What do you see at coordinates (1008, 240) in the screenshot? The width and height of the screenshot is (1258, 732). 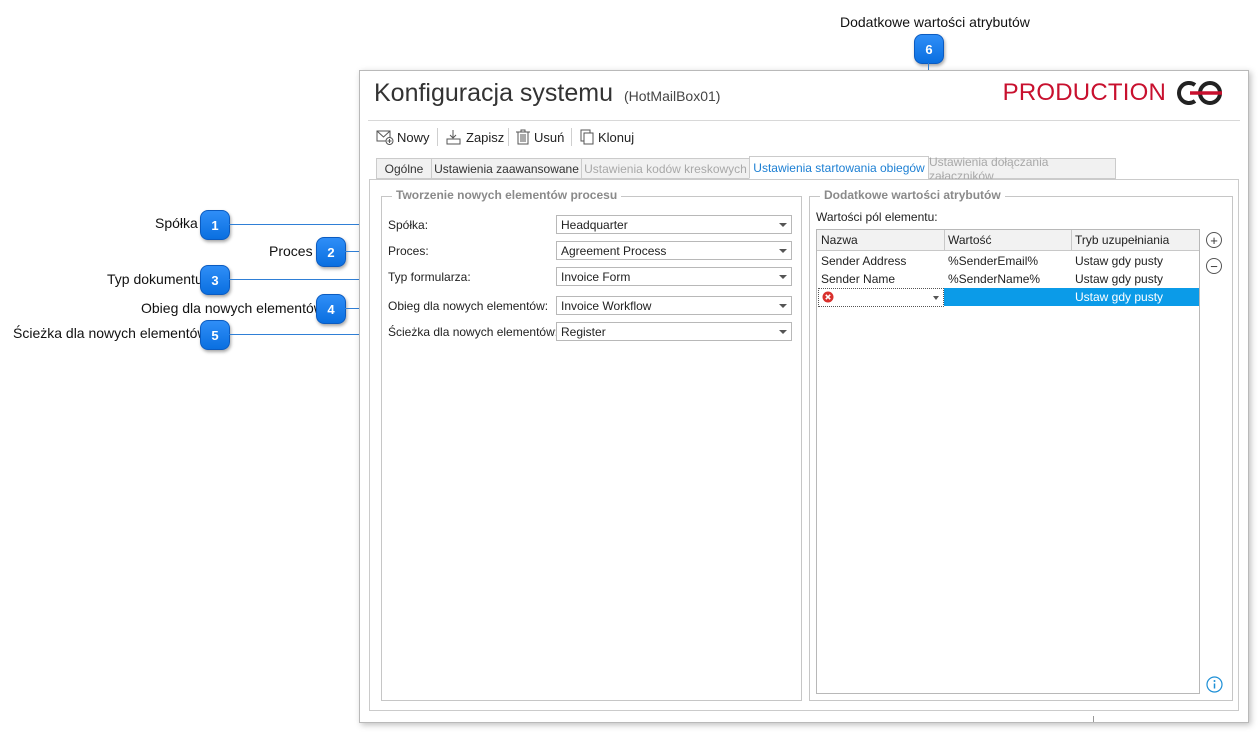 I see `grid-header: Nazwa Wartość Tryb uzupełniania` at bounding box center [1008, 240].